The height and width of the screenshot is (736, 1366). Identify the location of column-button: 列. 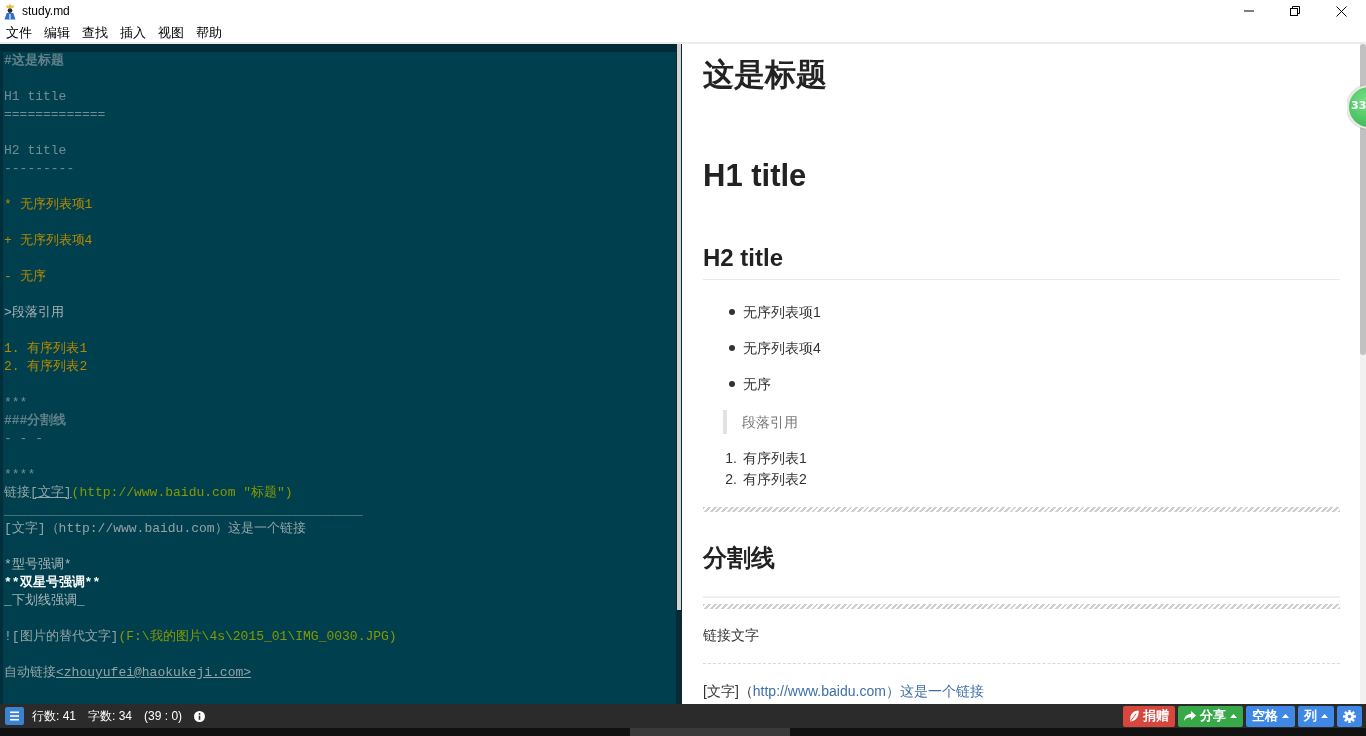
(1316, 716).